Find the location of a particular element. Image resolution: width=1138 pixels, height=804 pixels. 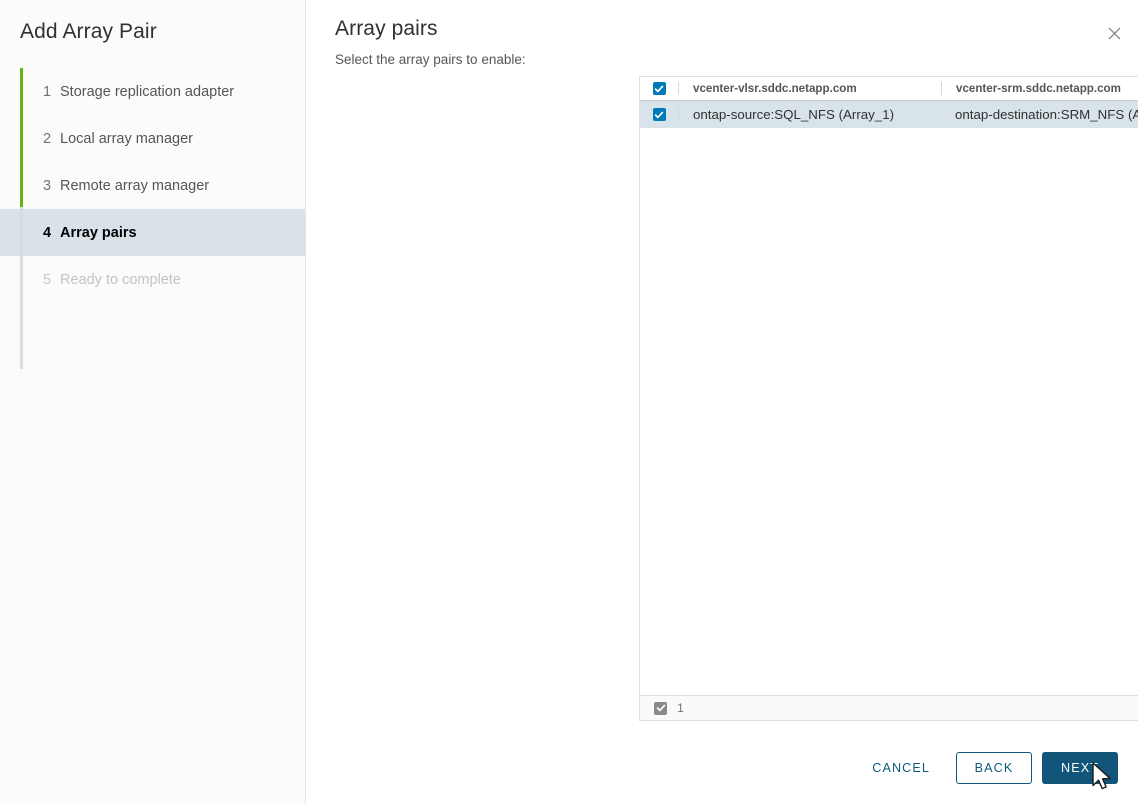

step-number: 2 is located at coordinates (47, 138).